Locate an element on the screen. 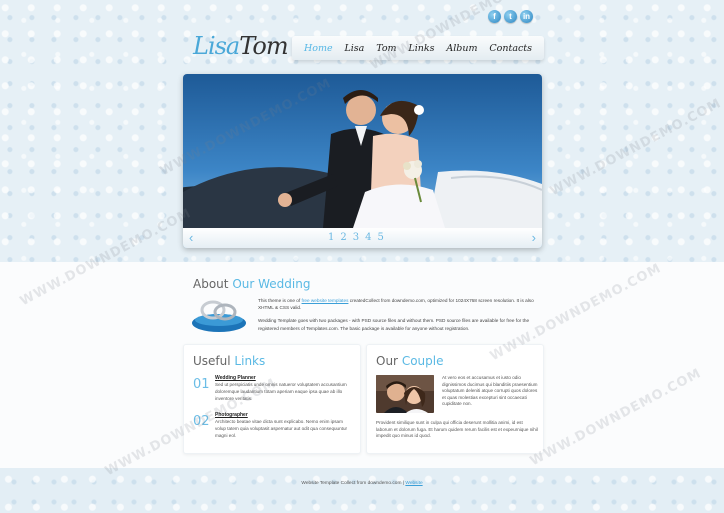 This screenshot has height=513, width=724. slider-next-button: › is located at coordinates (534, 237).